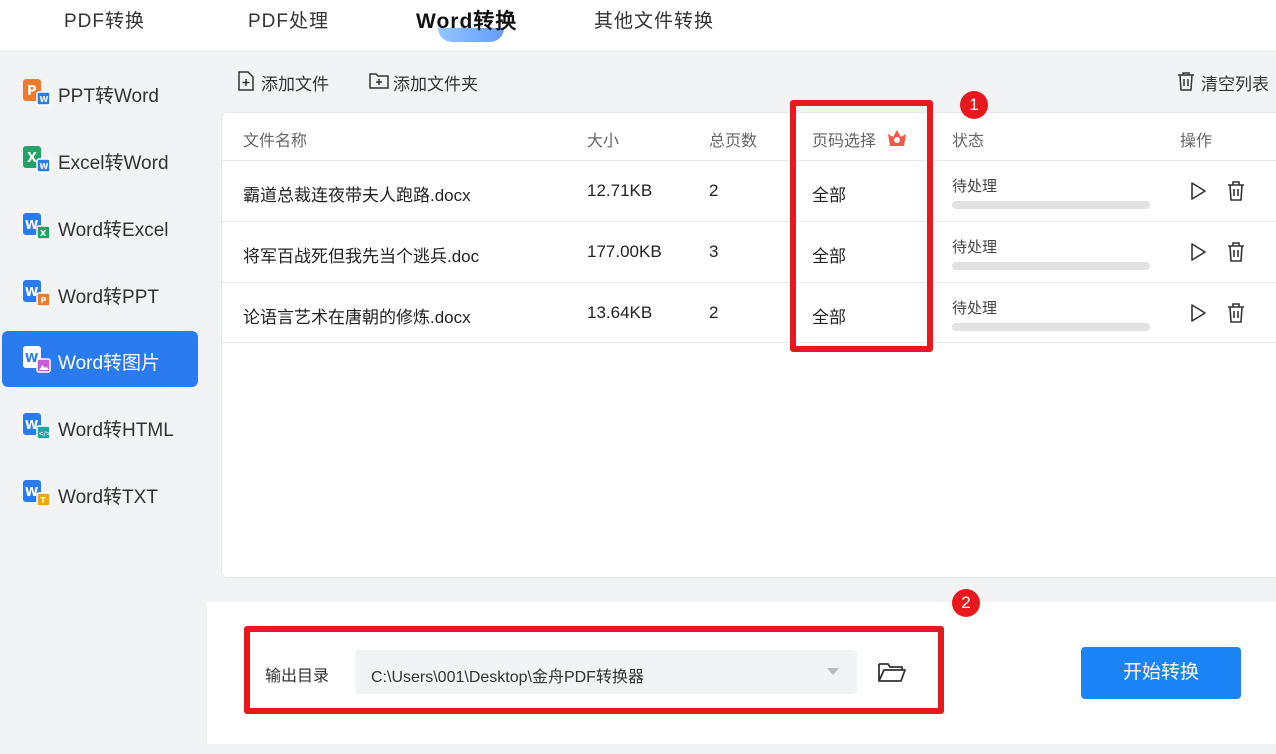 The image size is (1276, 754). What do you see at coordinates (37, 226) in the screenshot?
I see `word-to-excel-icon: W X` at bounding box center [37, 226].